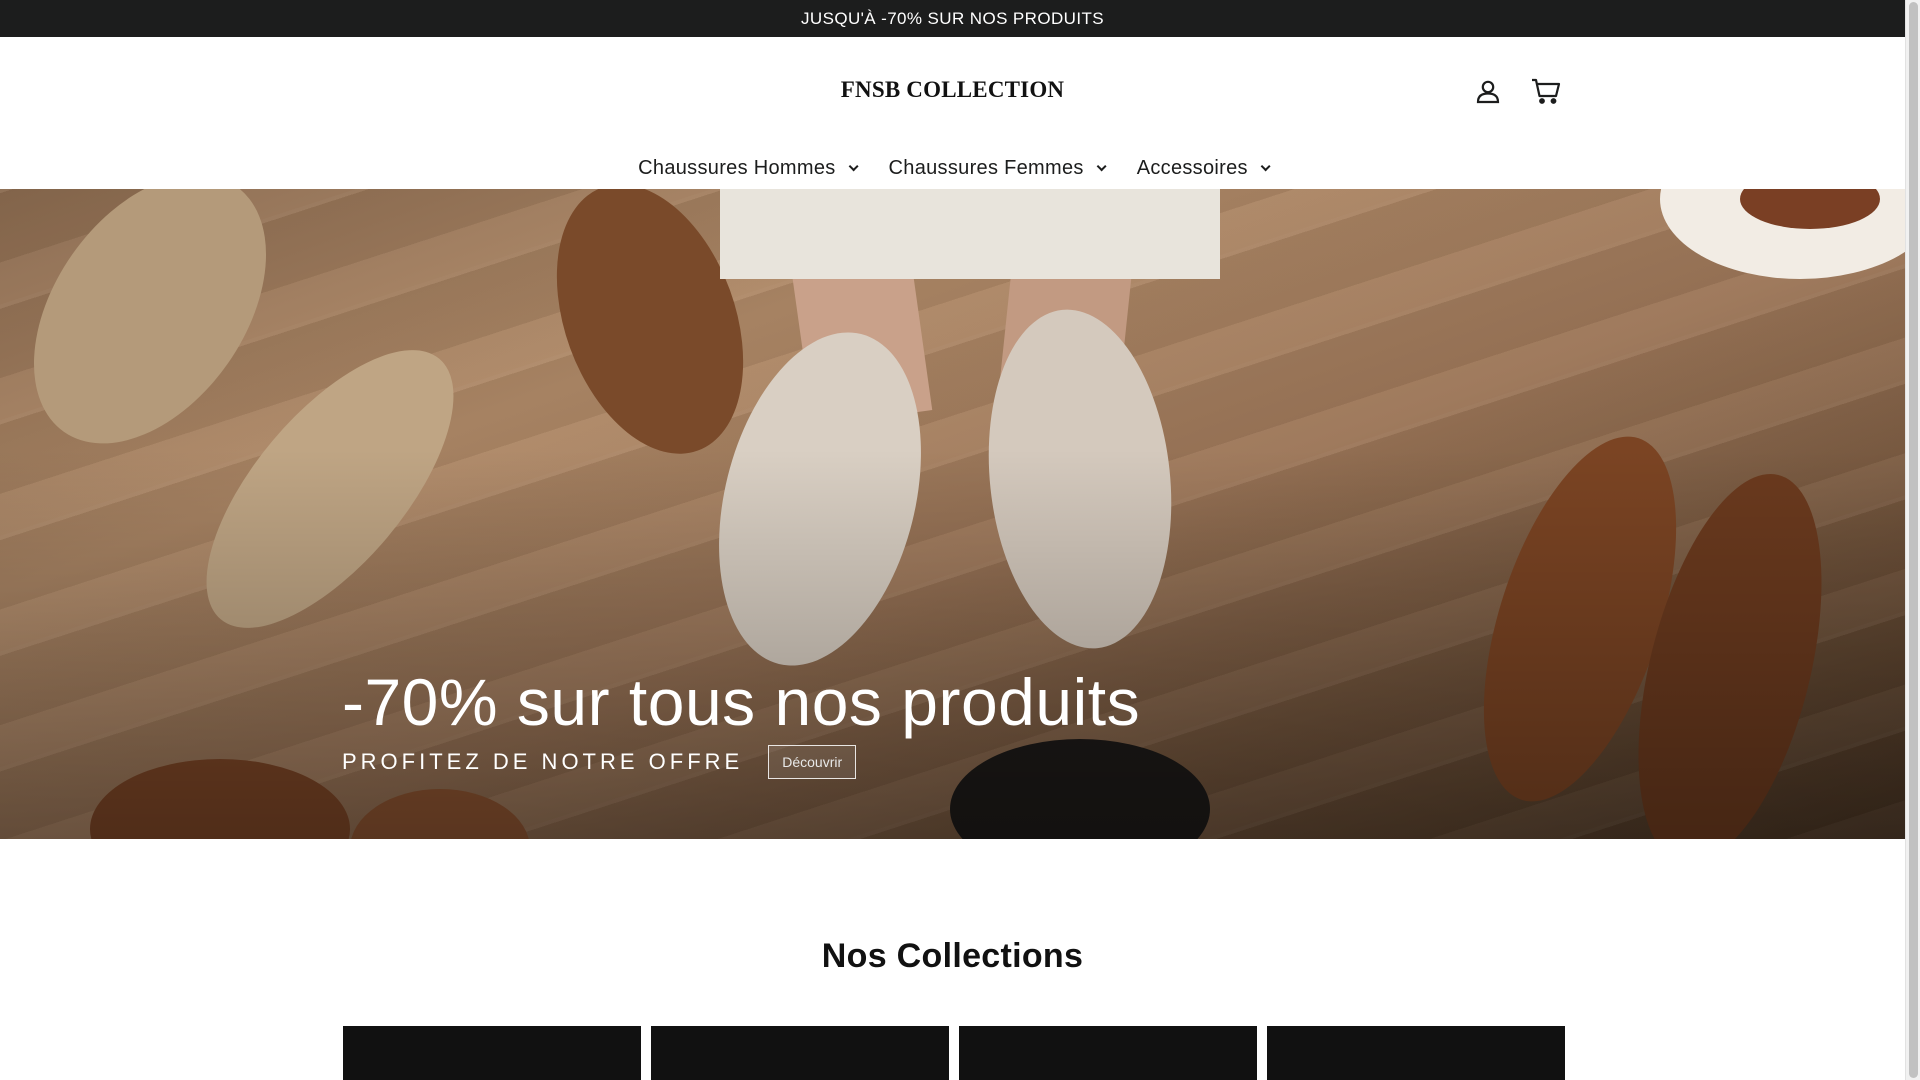 Image resolution: width=1920 pixels, height=1080 pixels. I want to click on collection-grid, so click(954, 1053).